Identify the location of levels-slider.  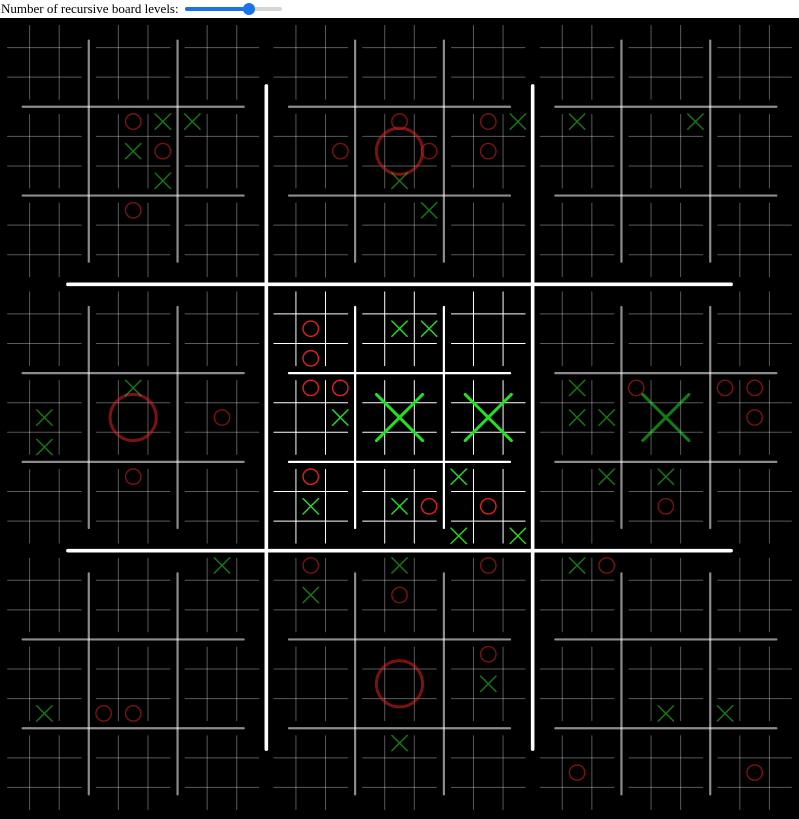
(233, 9).